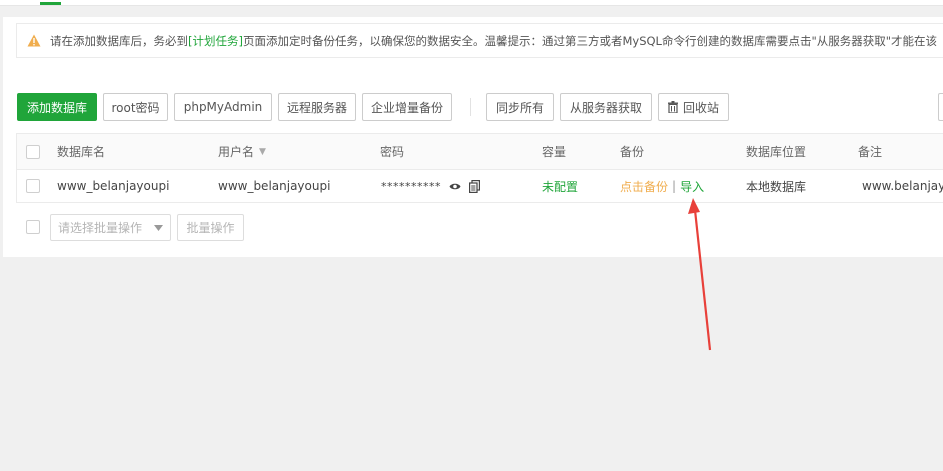  I want to click on header-capacity: 容量, so click(554, 152).